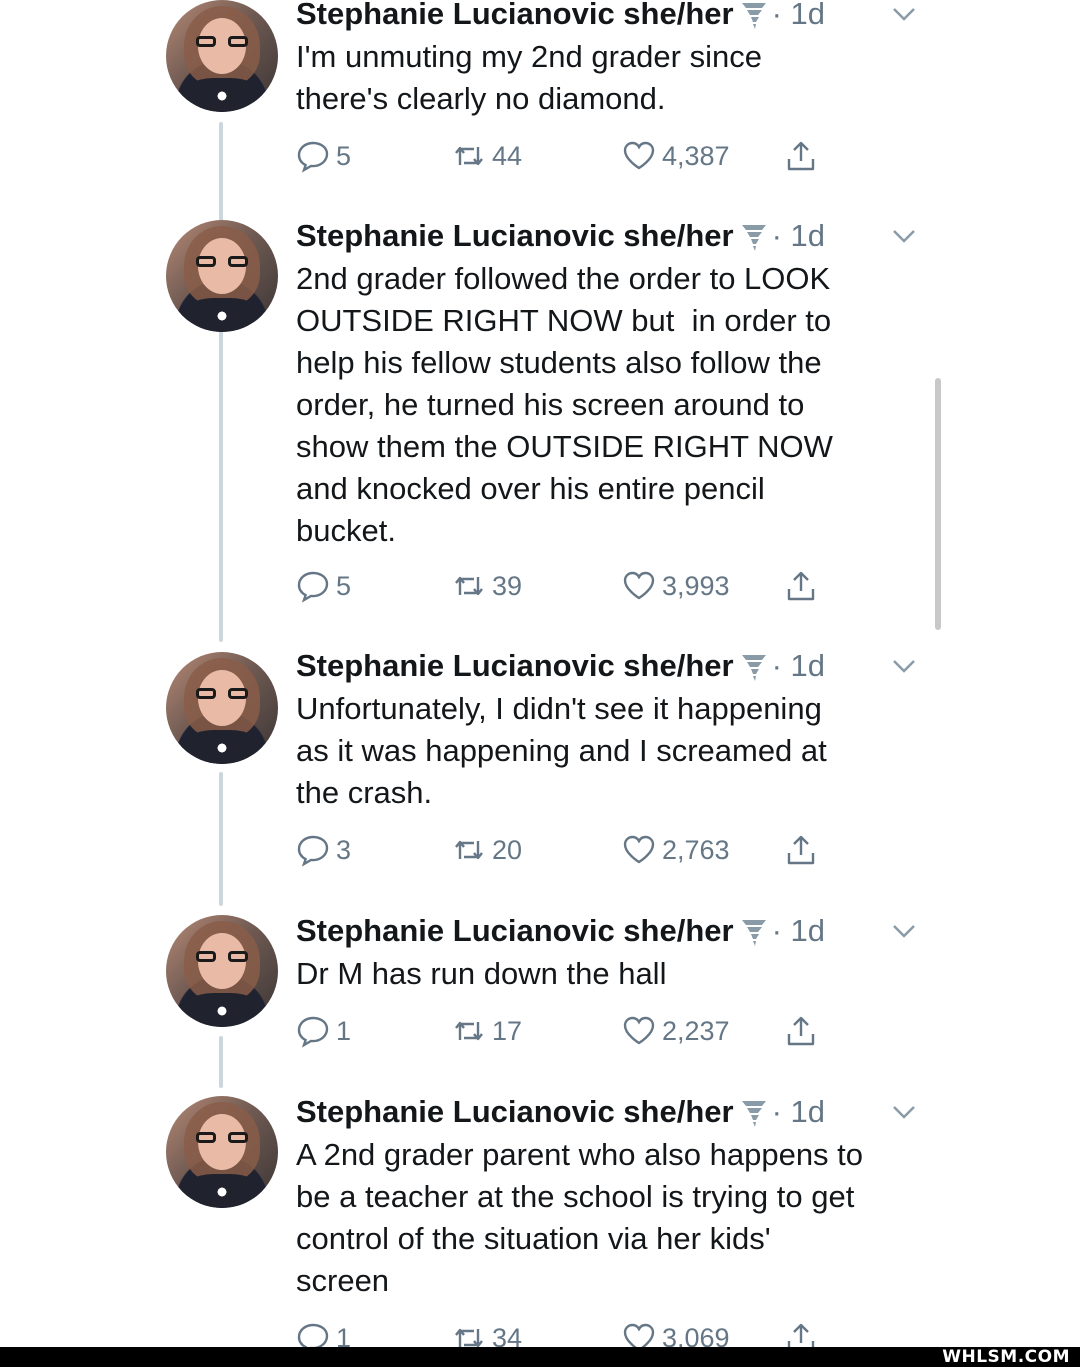 This screenshot has height=1367, width=1080. I want to click on tweet-actions: 1 17 2,237, so click(566, 1031).